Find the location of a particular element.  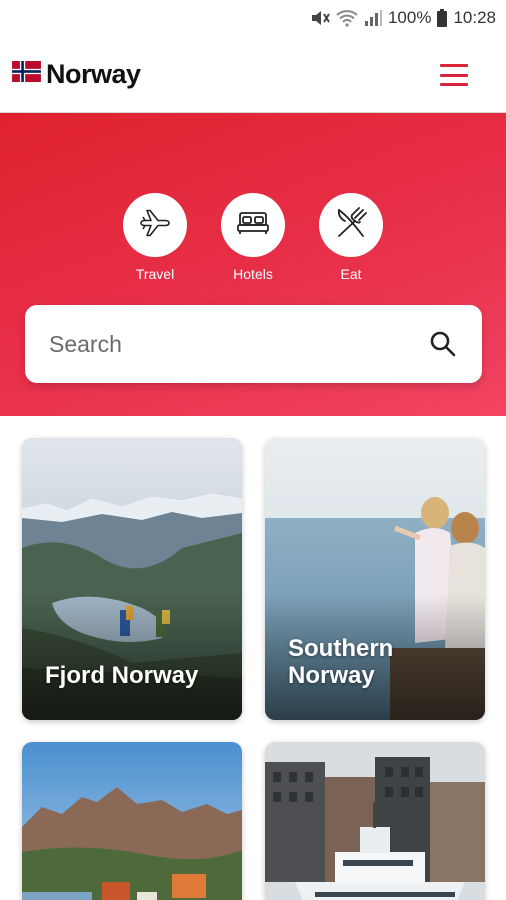

search-input is located at coordinates (238, 344).